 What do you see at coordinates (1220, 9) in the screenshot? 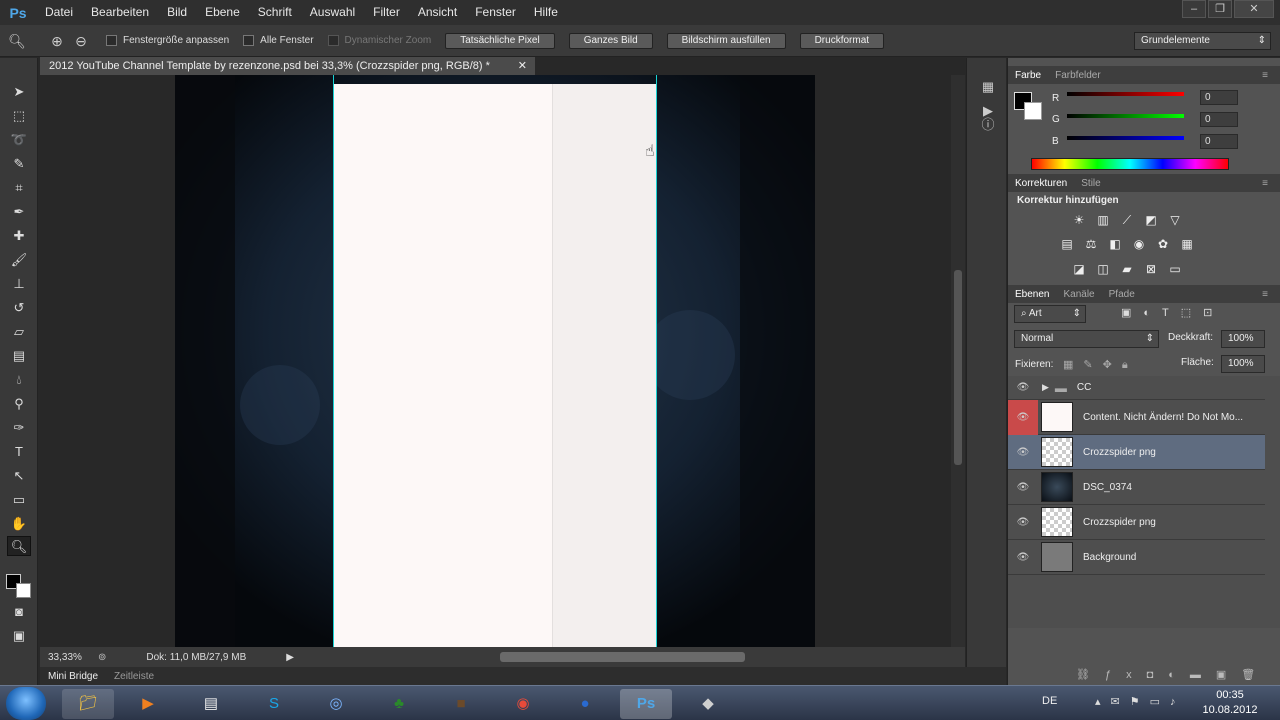
I see `restore-button: ❐` at bounding box center [1220, 9].